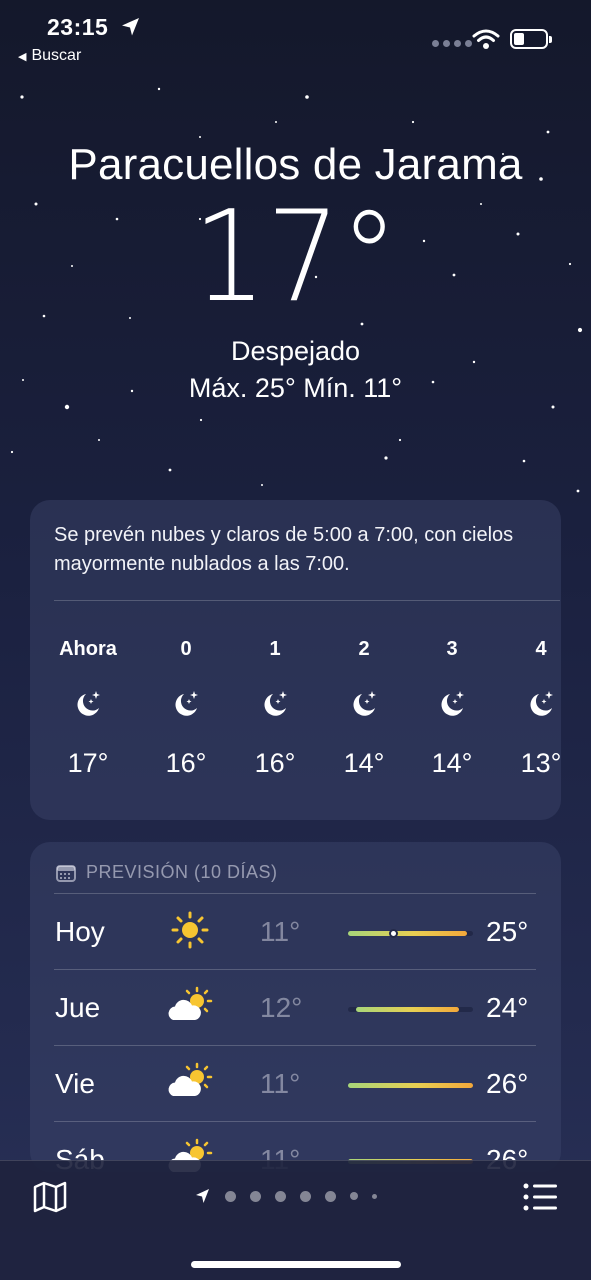  What do you see at coordinates (50, 1197) in the screenshot?
I see `map-icon` at bounding box center [50, 1197].